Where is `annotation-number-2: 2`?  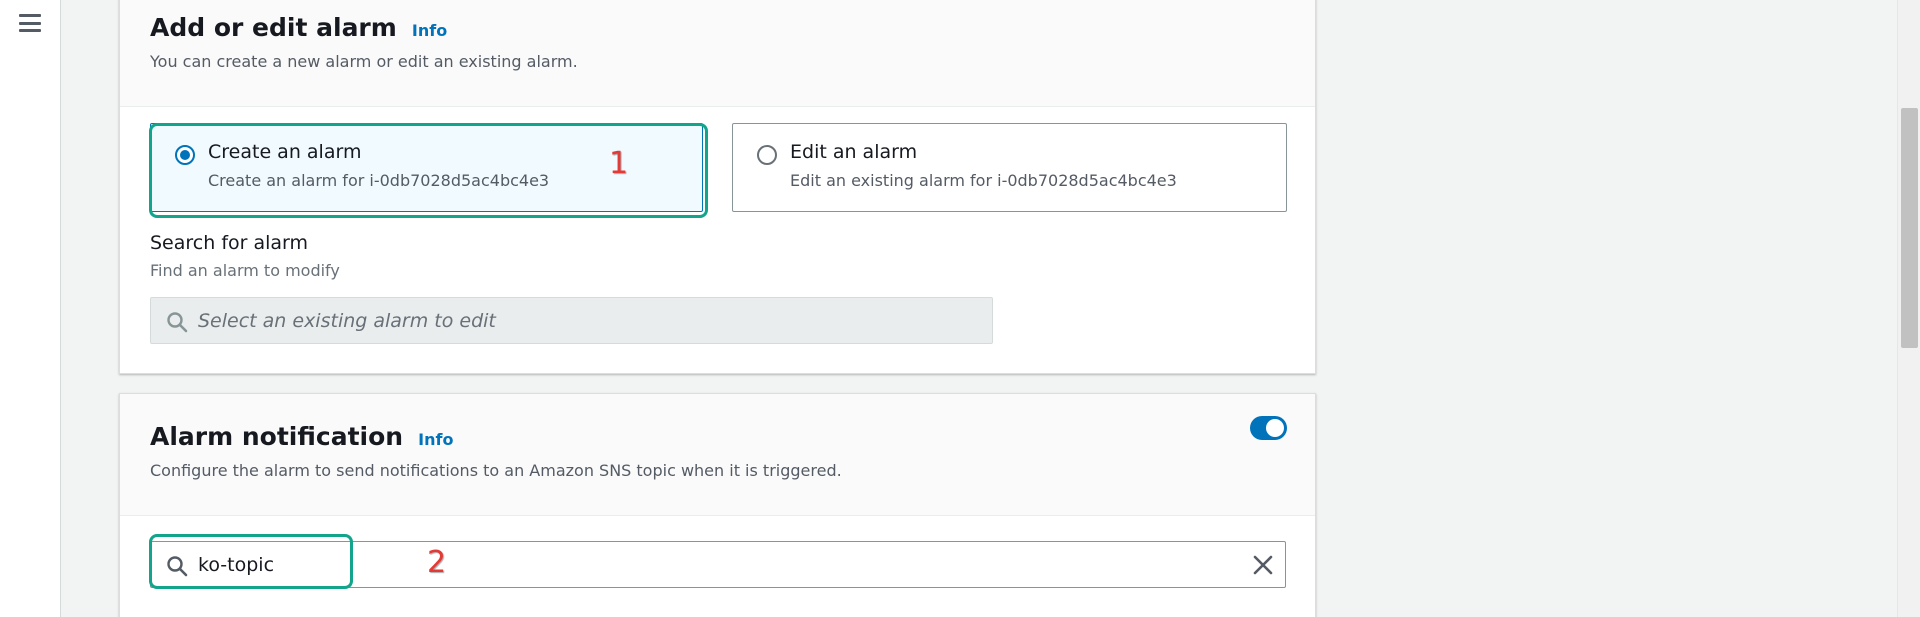
annotation-number-2: 2 is located at coordinates (437, 562).